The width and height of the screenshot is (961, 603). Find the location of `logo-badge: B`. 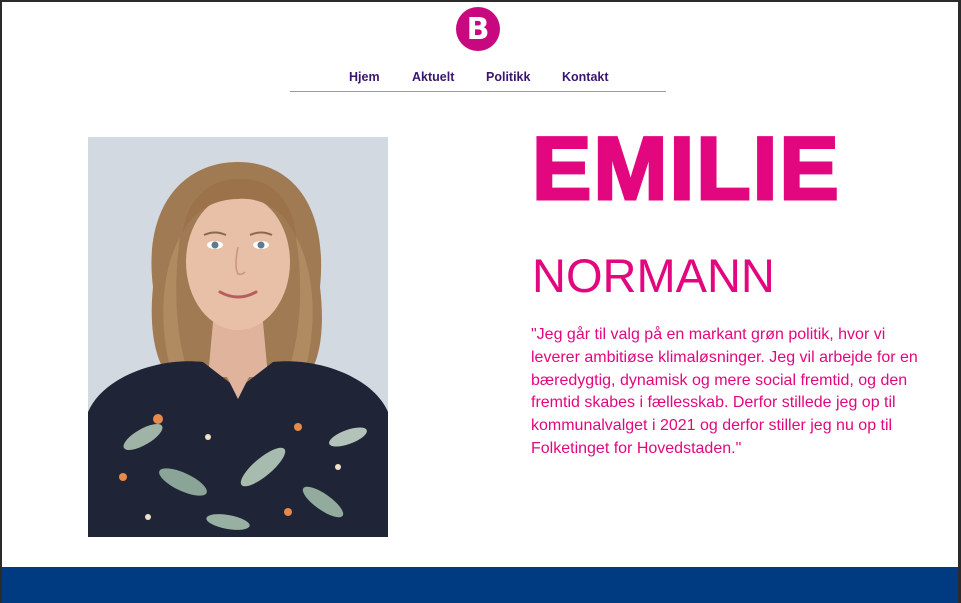

logo-badge: B is located at coordinates (478, 29).